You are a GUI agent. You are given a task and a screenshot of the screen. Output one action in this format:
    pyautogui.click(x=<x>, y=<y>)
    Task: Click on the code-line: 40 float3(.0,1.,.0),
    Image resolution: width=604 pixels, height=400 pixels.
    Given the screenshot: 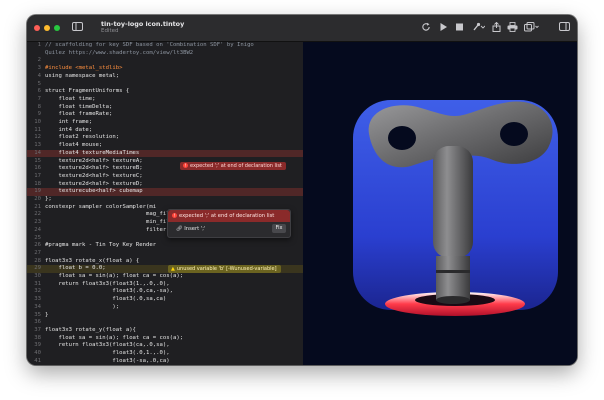 What is the action you would take?
    pyautogui.click(x=165, y=354)
    